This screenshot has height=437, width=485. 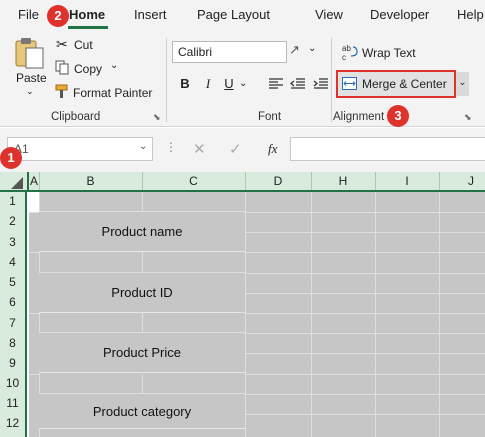 What do you see at coordinates (114, 65) in the screenshot?
I see `copy-dropdown-icon: ⌄` at bounding box center [114, 65].